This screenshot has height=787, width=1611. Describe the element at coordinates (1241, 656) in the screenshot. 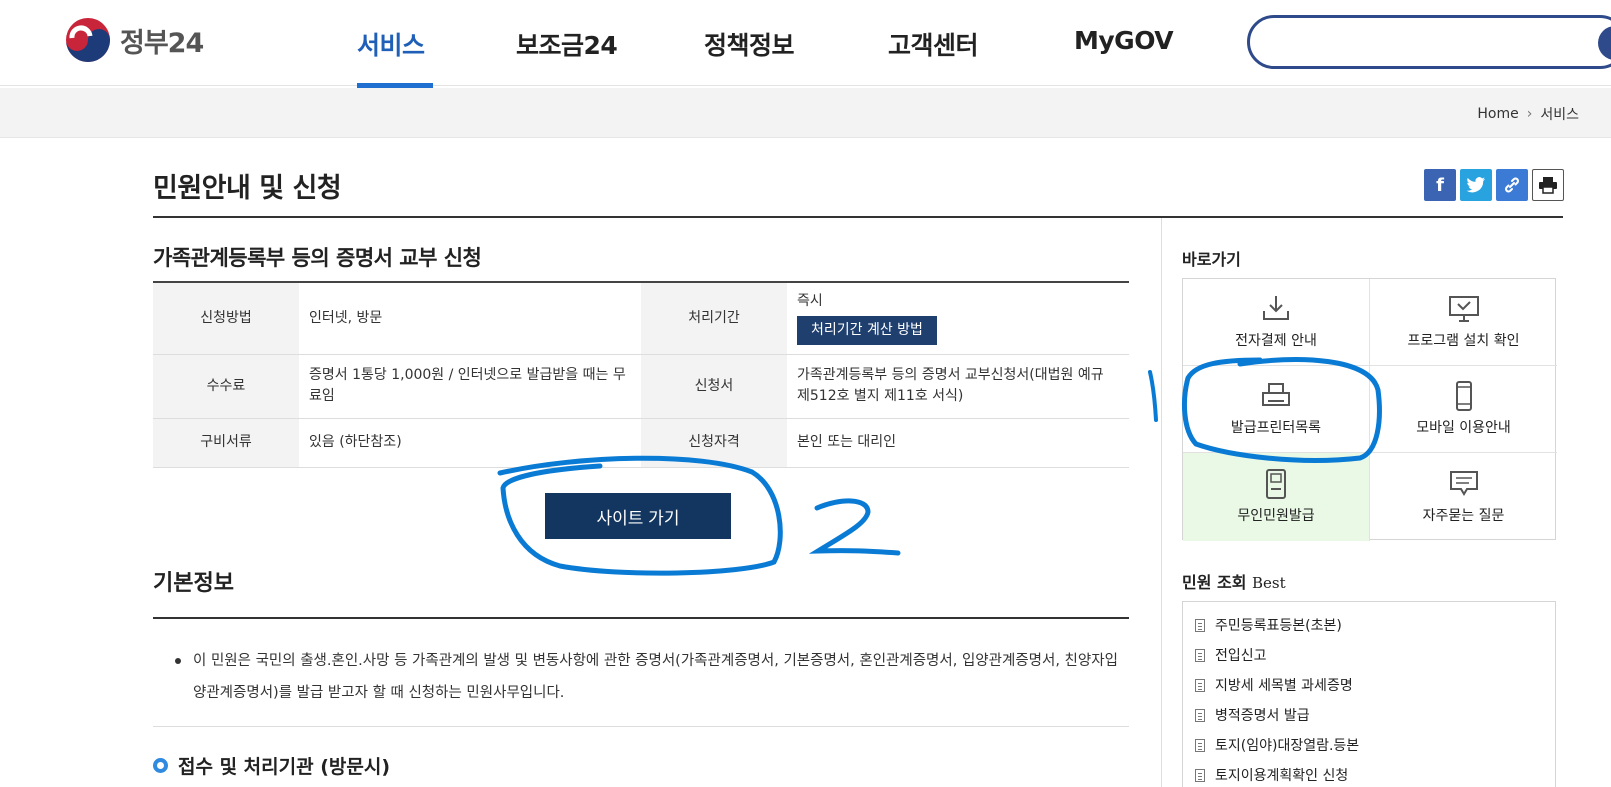

I see `best-item-label: 전입신고` at that location.